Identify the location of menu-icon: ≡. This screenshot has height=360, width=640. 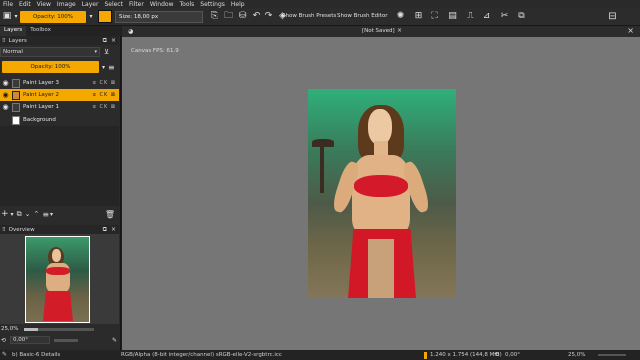
(111, 67).